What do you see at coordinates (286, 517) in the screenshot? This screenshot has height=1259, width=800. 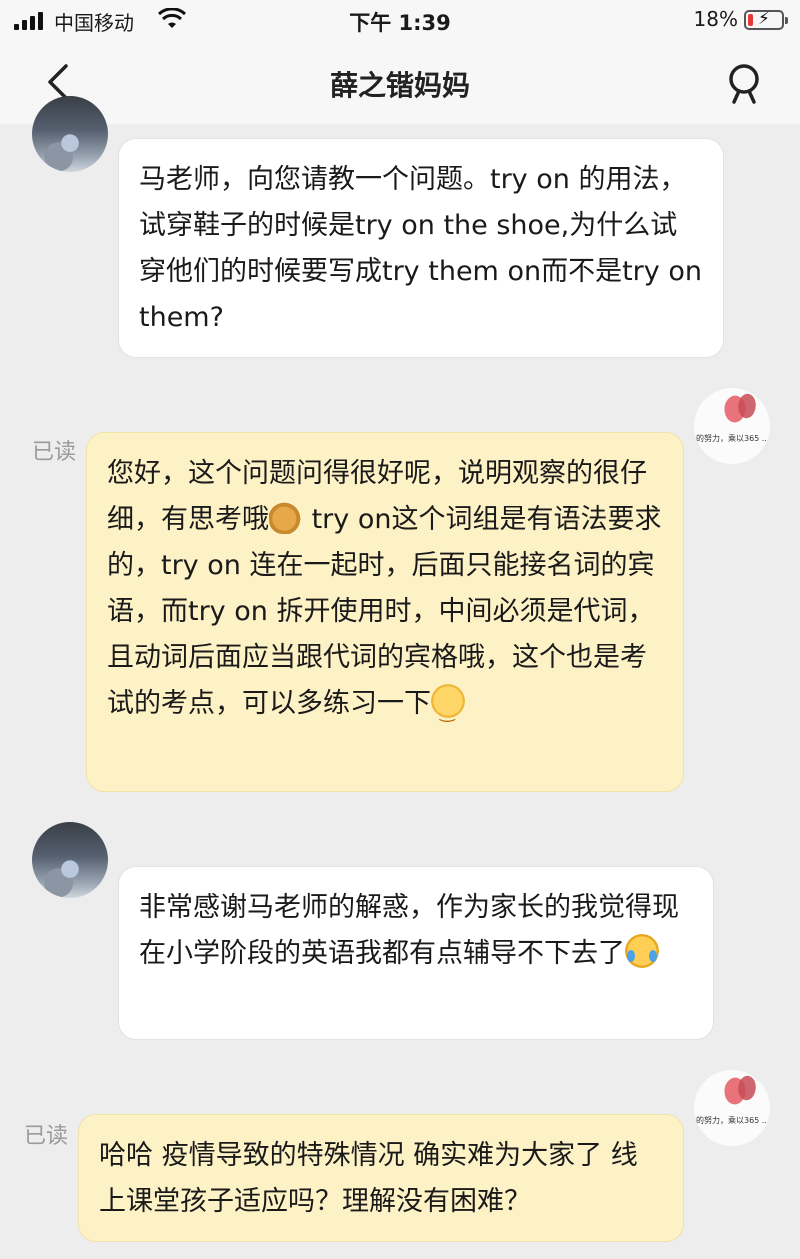 I see `thumbs-up-icon` at bounding box center [286, 517].